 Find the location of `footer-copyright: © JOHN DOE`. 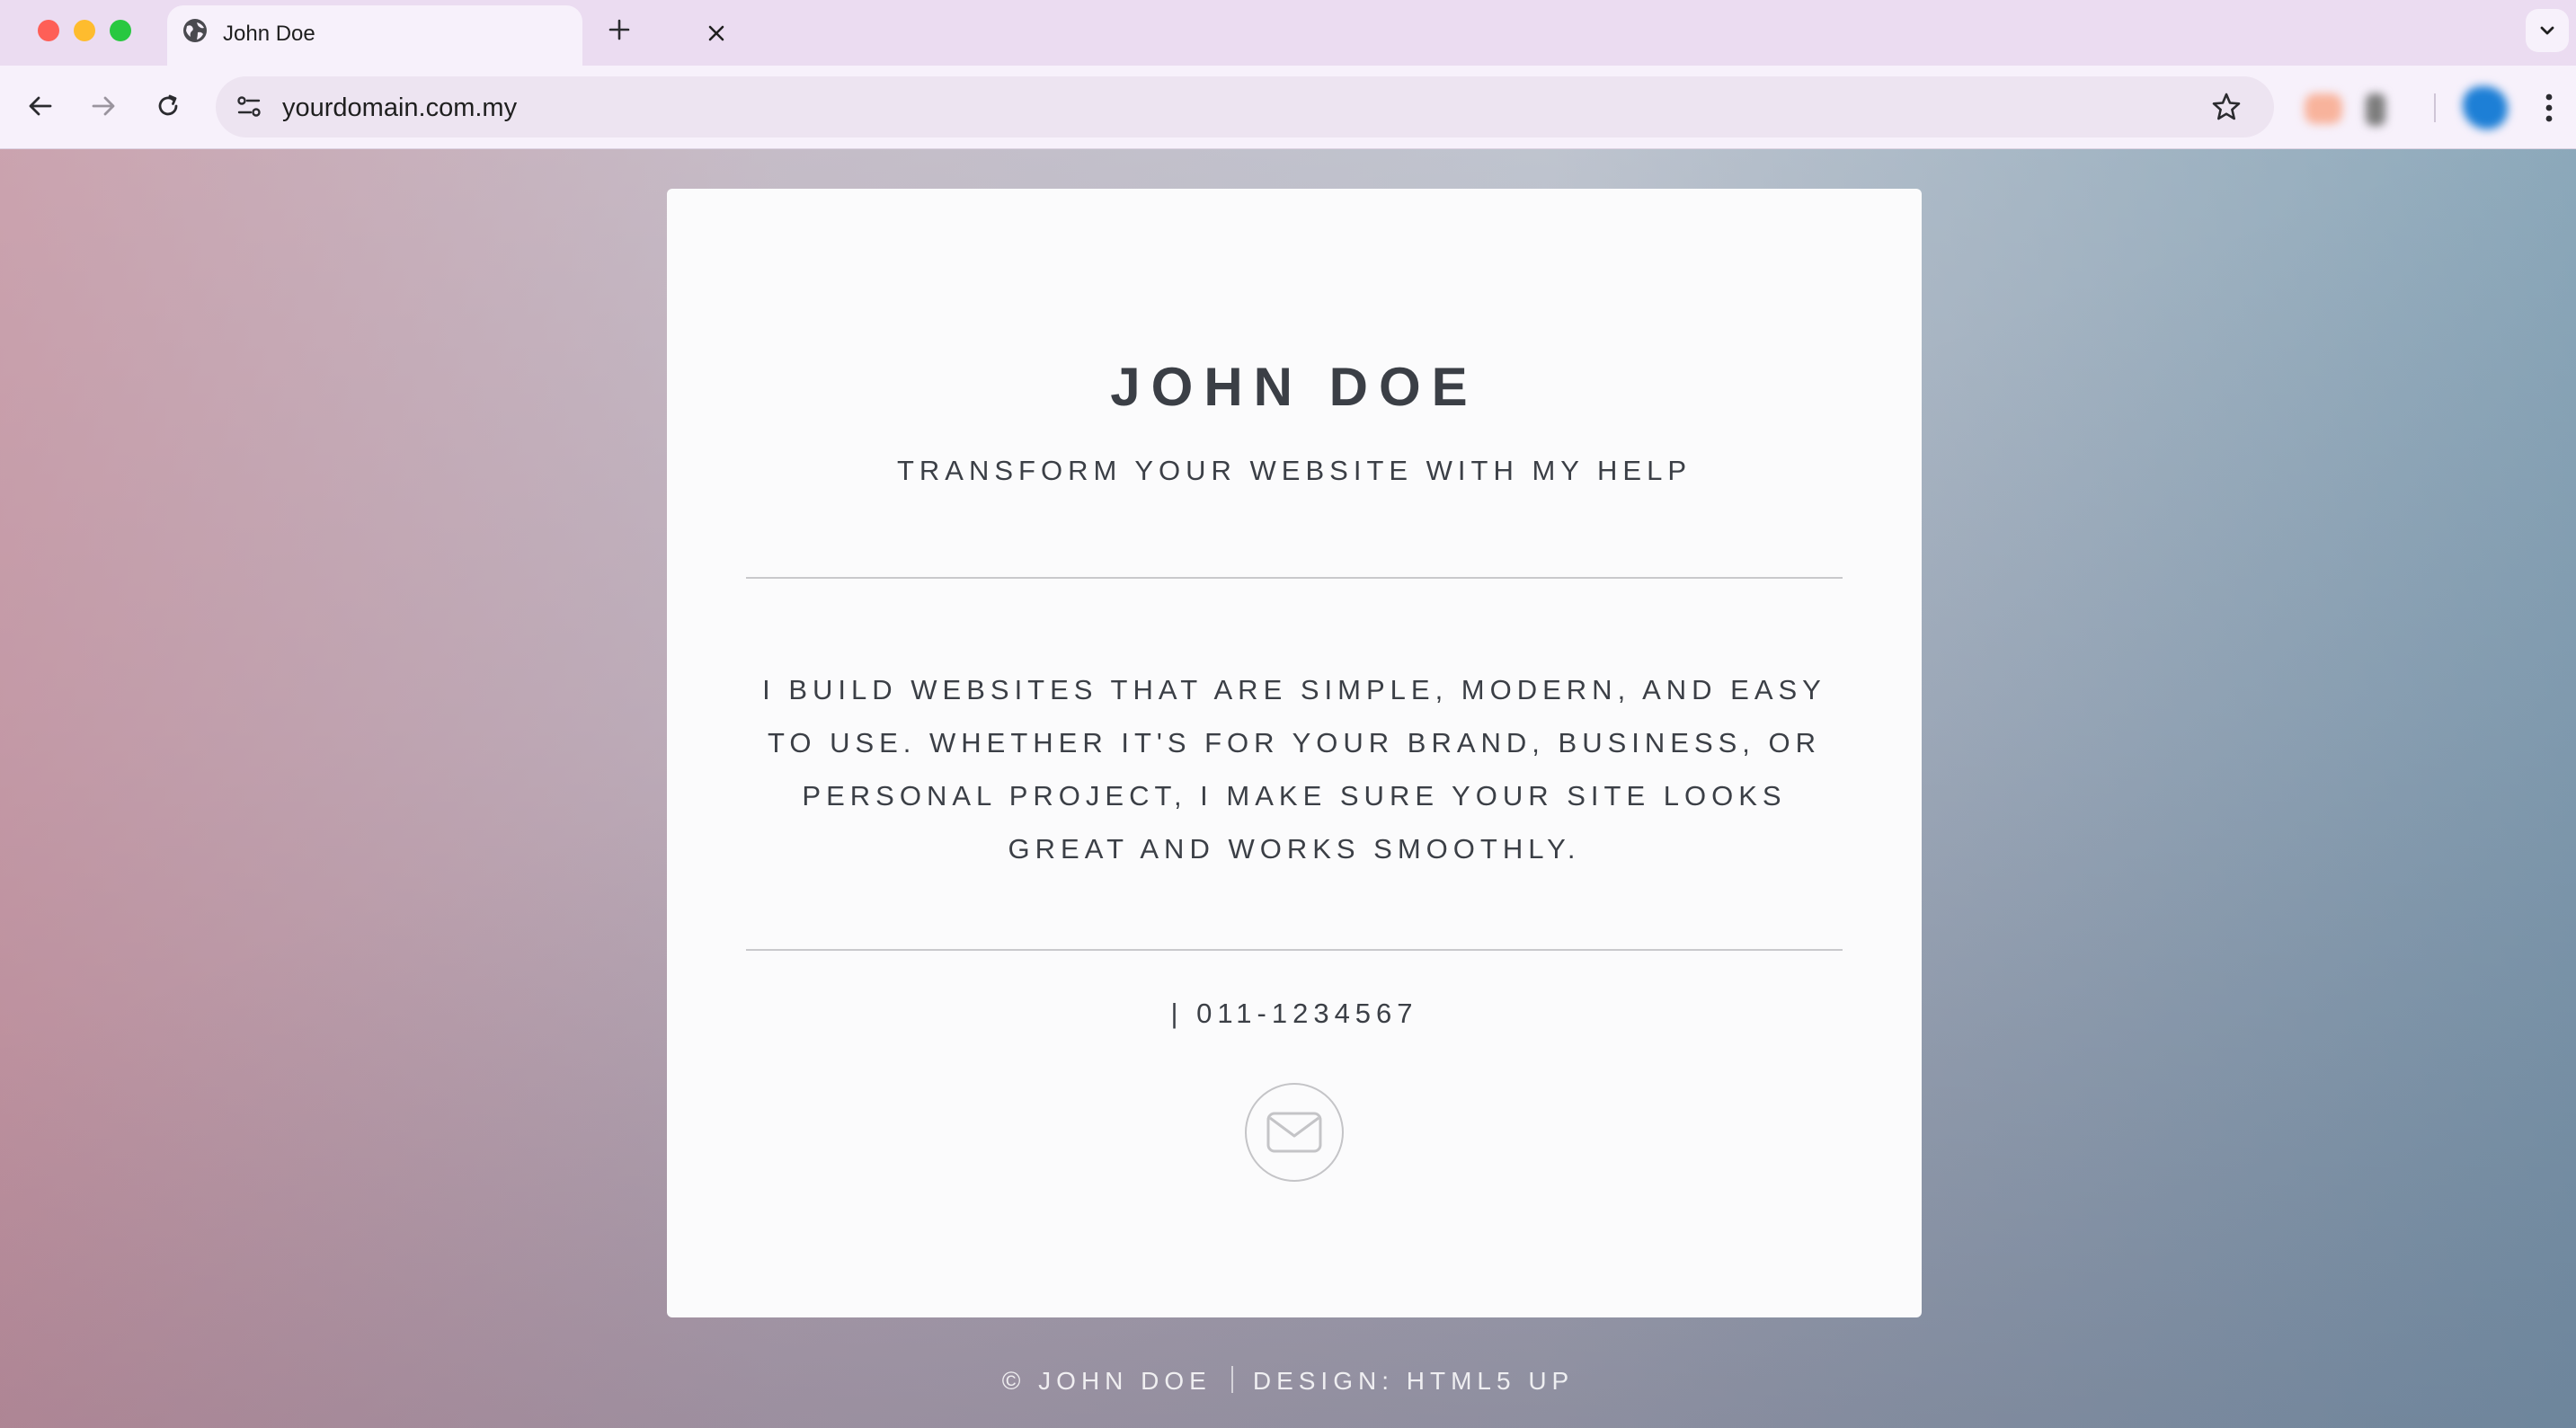

footer-copyright: © JOHN DOE is located at coordinates (1106, 1381).